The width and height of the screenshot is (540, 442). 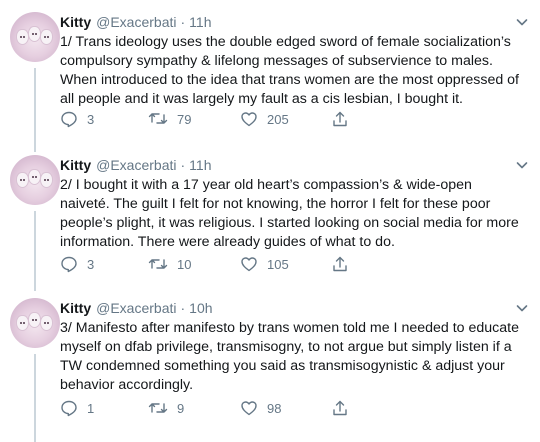 What do you see at coordinates (264, 264) in the screenshot?
I see `like-button: 105` at bounding box center [264, 264].